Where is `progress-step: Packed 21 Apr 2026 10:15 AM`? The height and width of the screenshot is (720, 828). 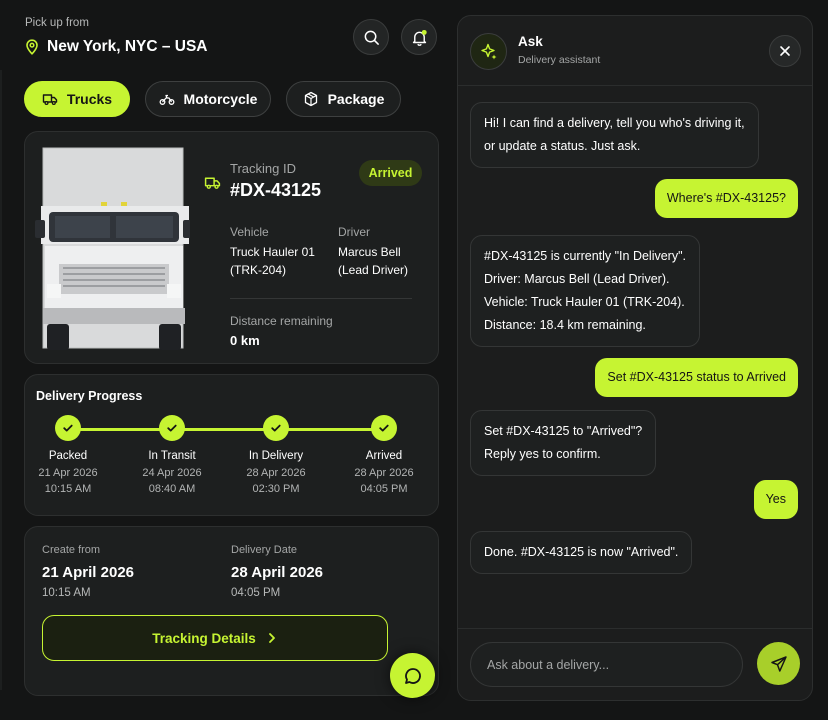 progress-step: Packed 21 Apr 2026 10:15 AM is located at coordinates (68, 456).